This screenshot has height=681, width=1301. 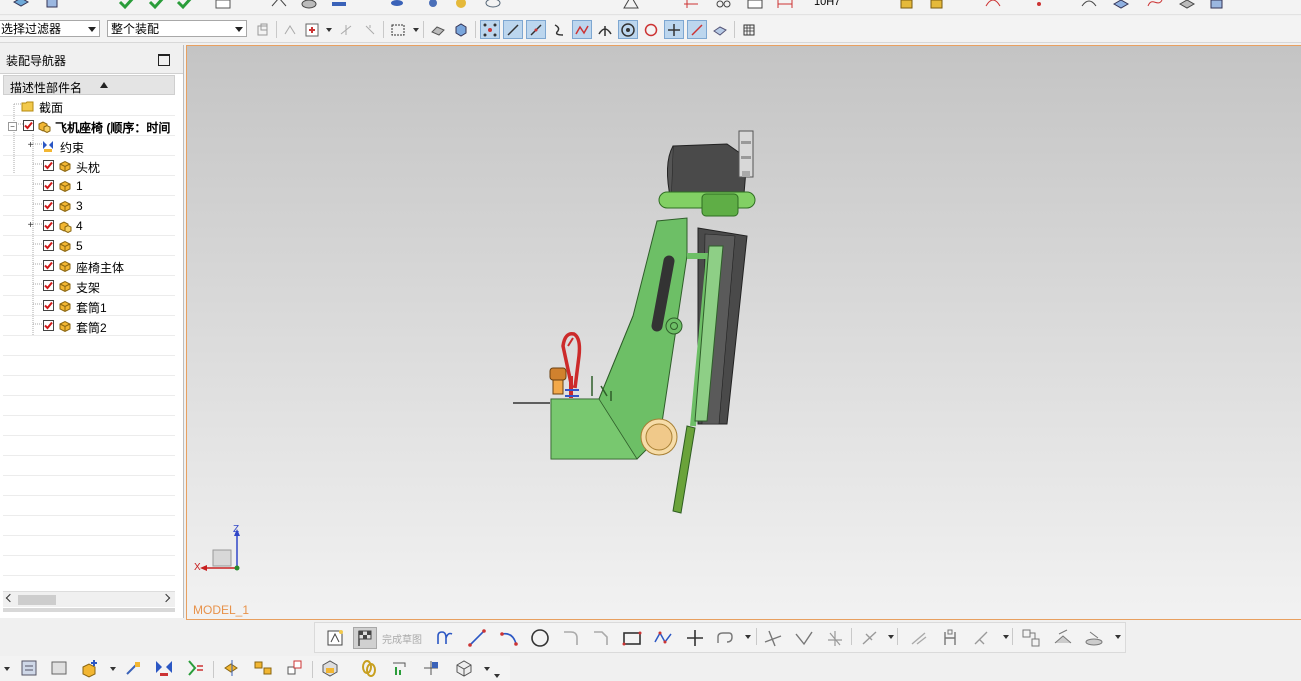 I want to click on tree-item-sleeve-2: 套筒2, so click(x=89, y=326).